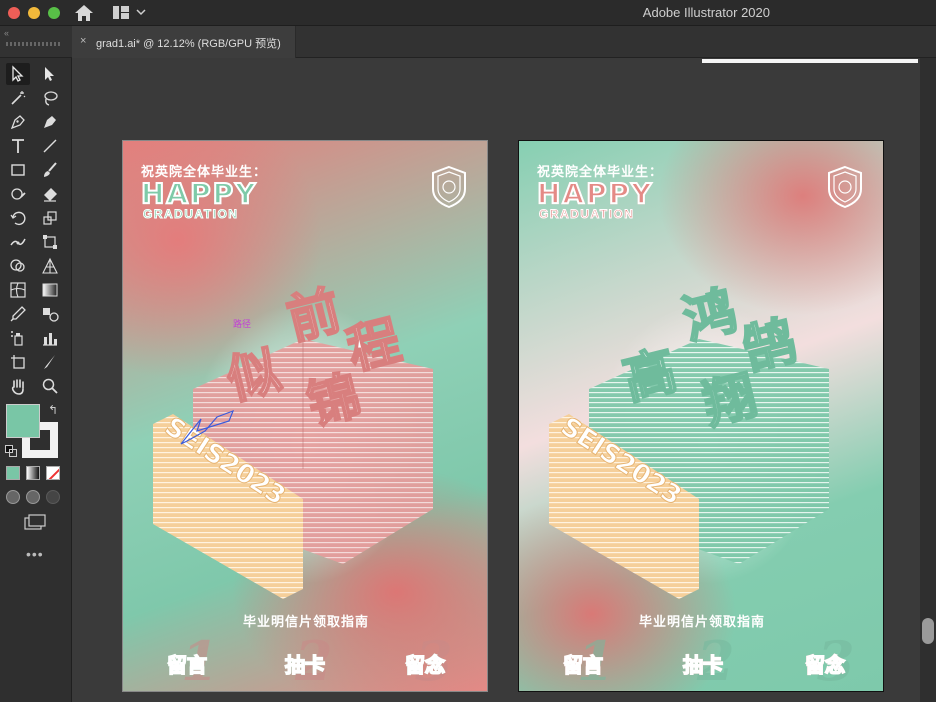  I want to click on tools-panel: ↰ •••, so click(36, 380).